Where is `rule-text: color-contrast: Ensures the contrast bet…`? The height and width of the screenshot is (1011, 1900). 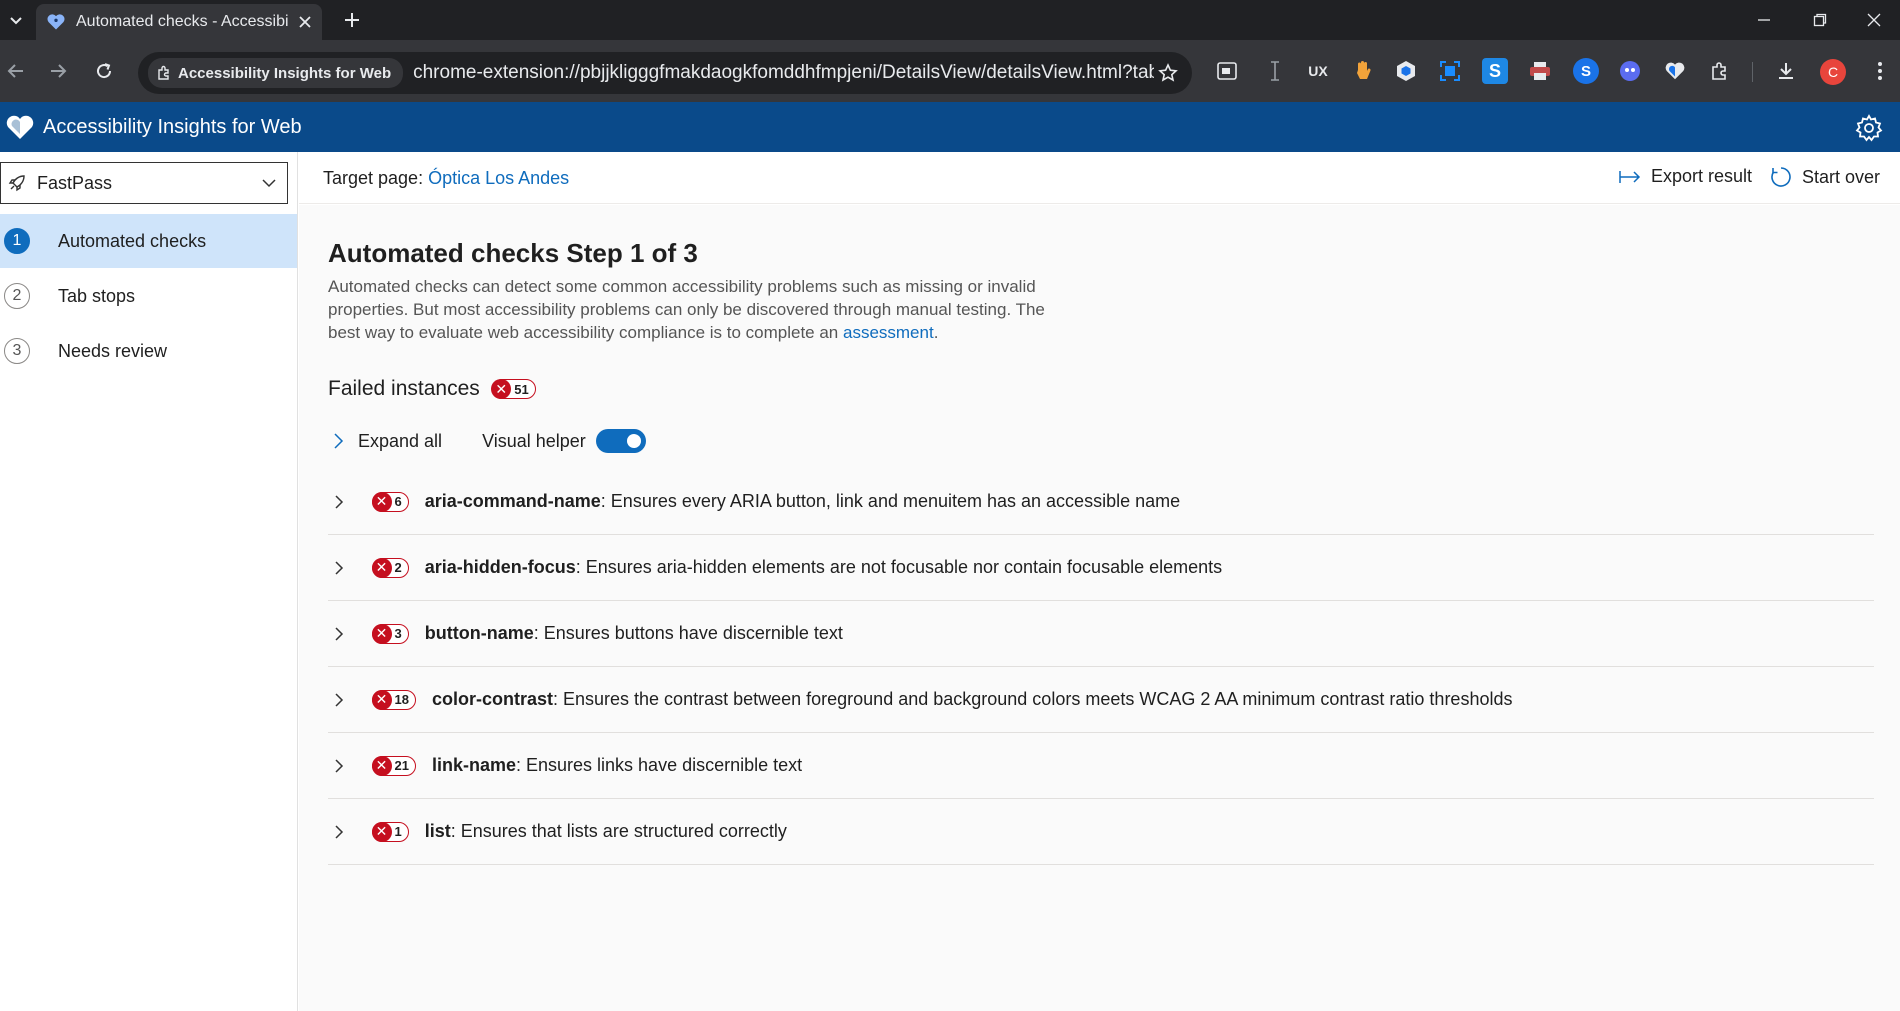 rule-text: color-contrast: Ensures the contrast bet… is located at coordinates (972, 699).